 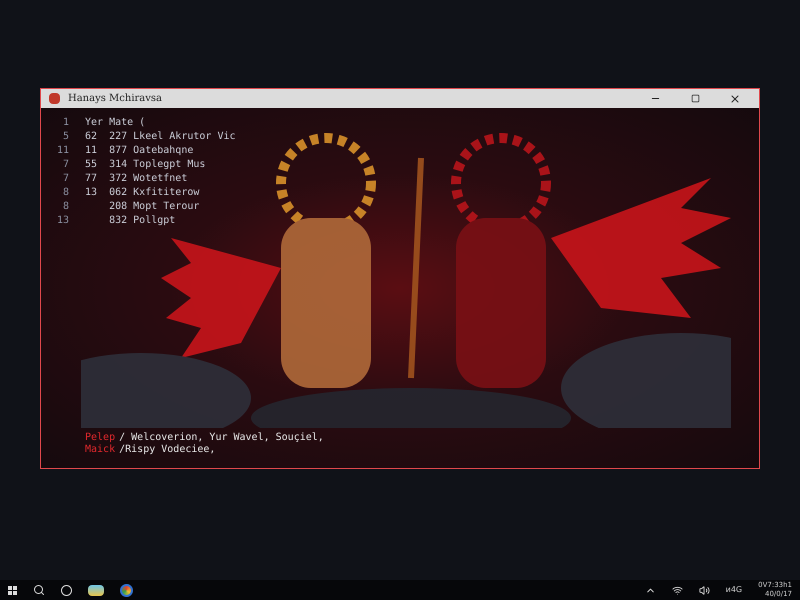 I want to click on code-text: 832 Pollgpt, so click(x=142, y=220).